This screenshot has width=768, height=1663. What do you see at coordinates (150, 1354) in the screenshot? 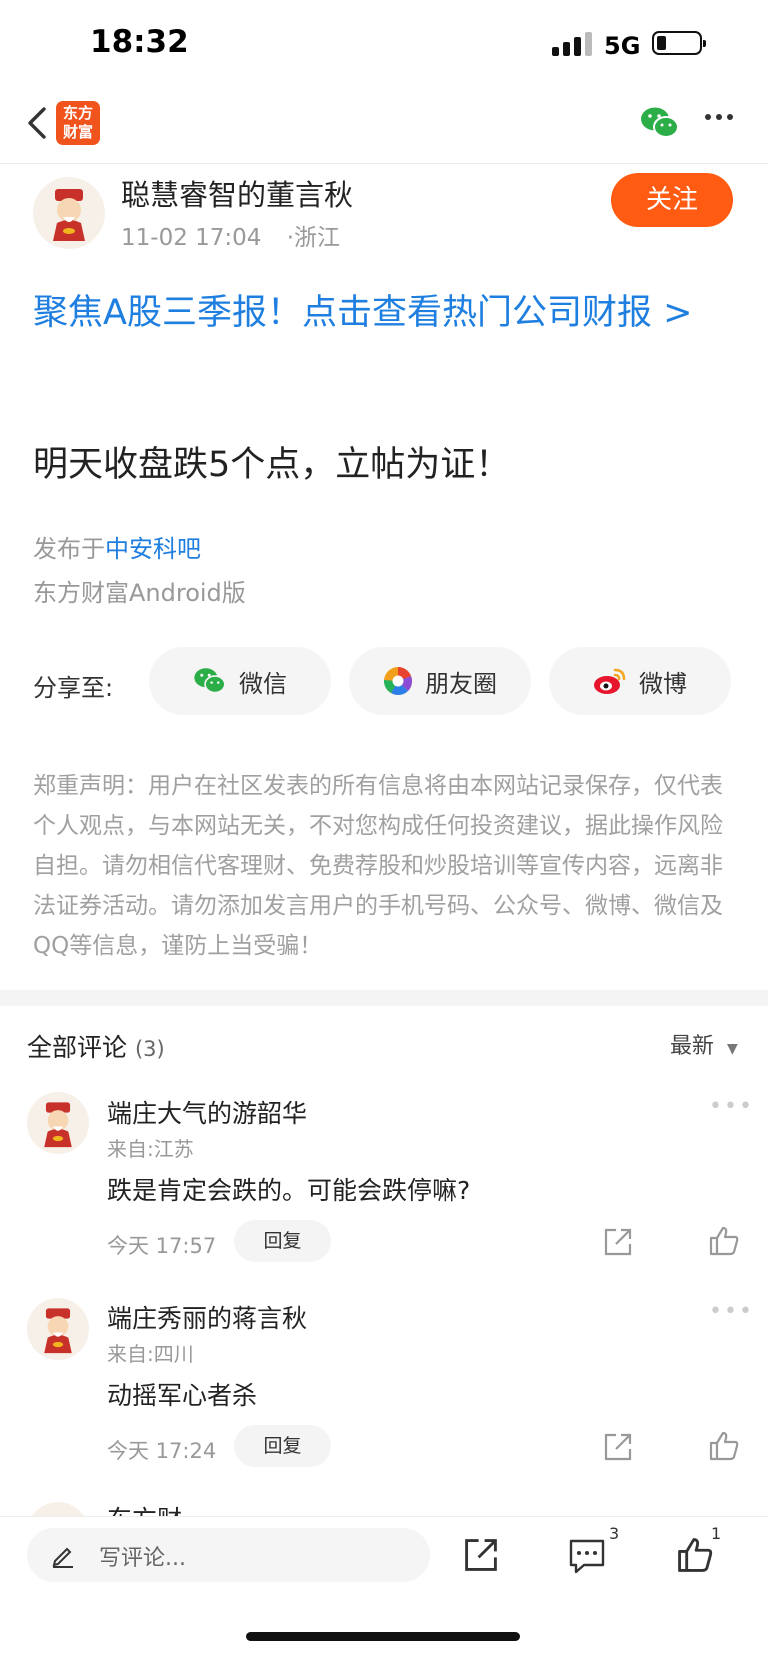
I see `comment-location: 来自:四川` at bounding box center [150, 1354].